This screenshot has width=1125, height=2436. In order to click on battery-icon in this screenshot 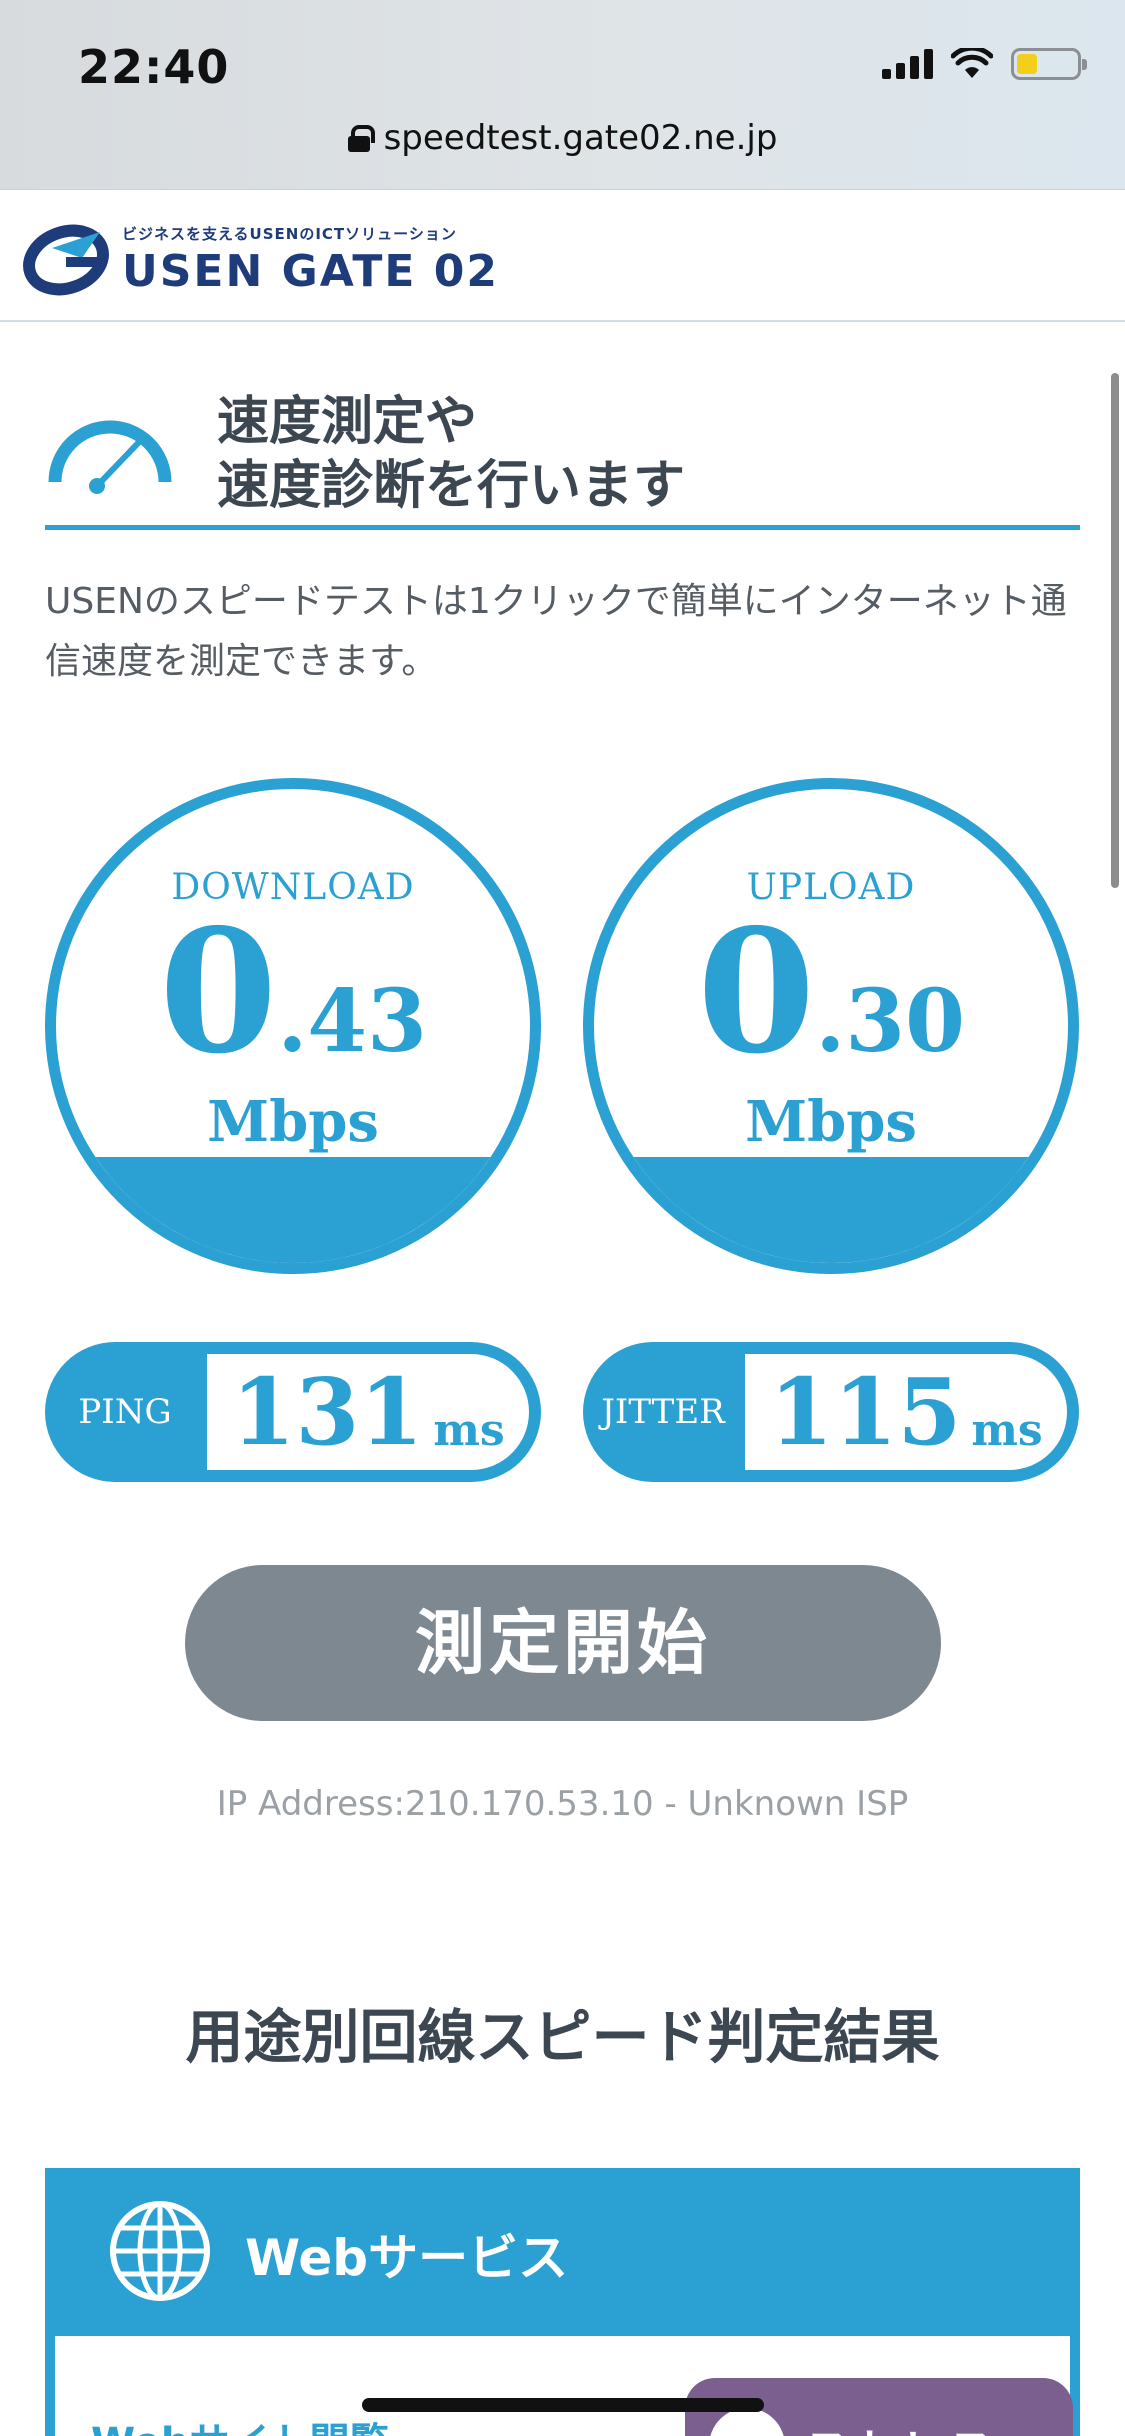, I will do `click(1049, 64)`.